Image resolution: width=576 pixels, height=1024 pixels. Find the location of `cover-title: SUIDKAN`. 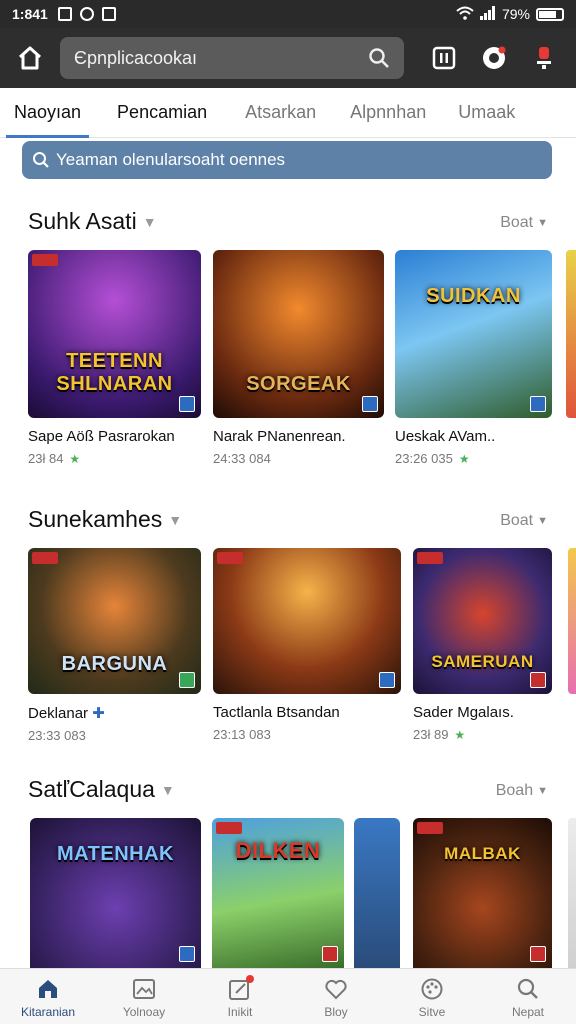

cover-title: SUIDKAN is located at coordinates (473, 296).